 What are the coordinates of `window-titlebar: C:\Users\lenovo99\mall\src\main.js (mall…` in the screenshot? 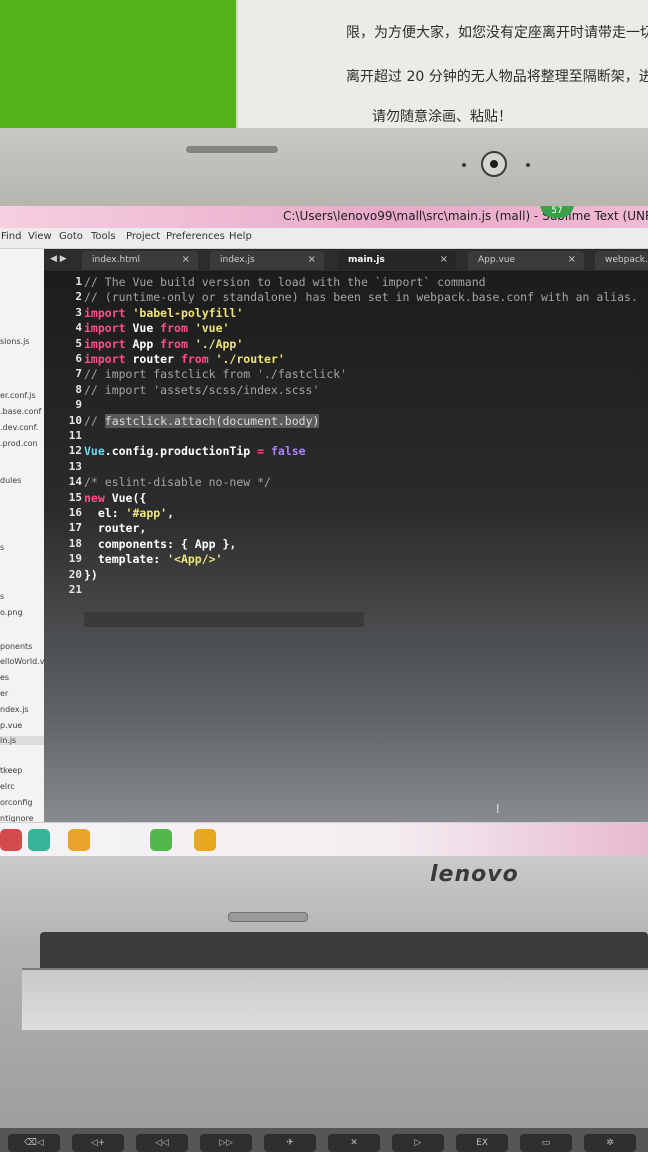 It's located at (324, 217).